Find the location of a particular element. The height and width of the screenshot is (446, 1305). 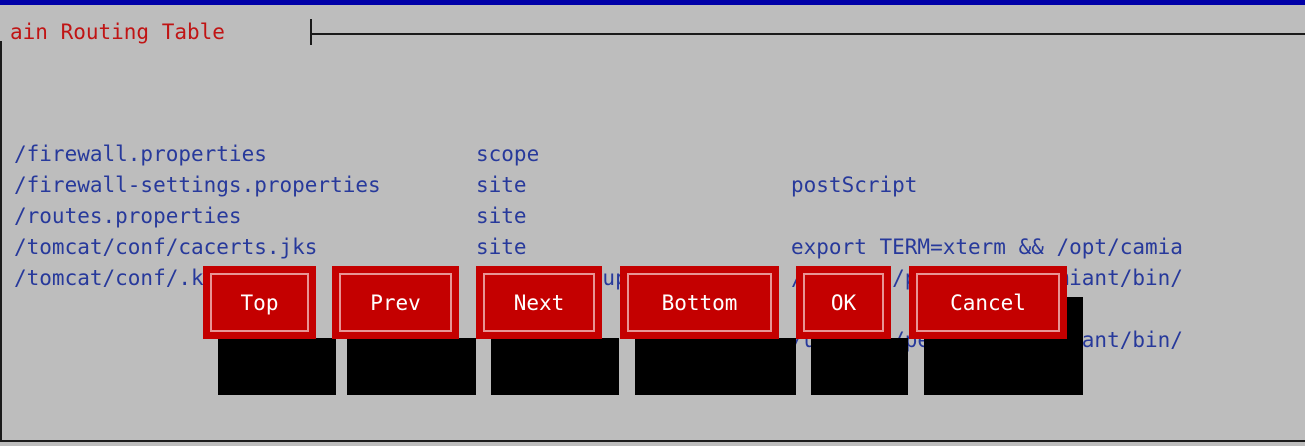

table-row: /firewall.properties site is located at coordinates (270, 152).